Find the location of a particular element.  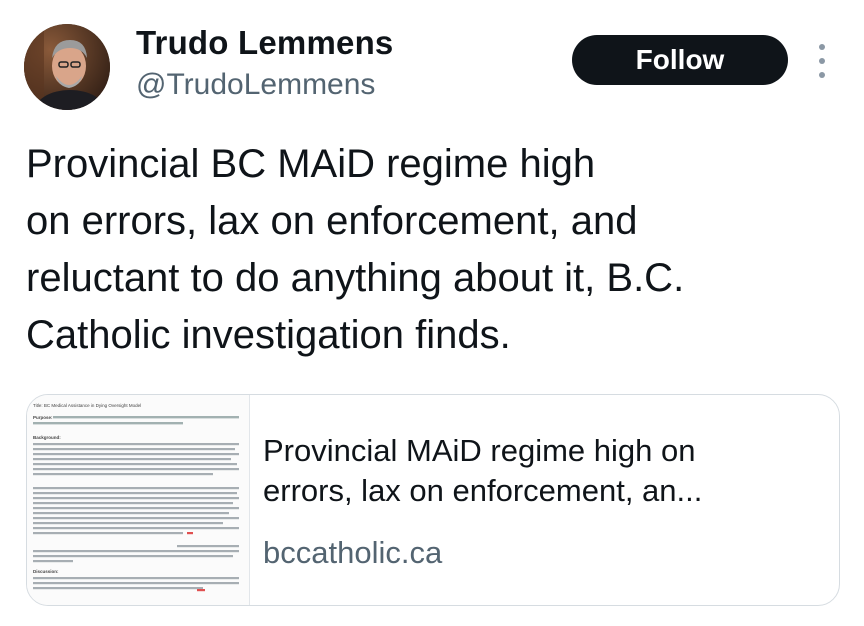

tweet-text-line: on errors, lax on enforcement, and is located at coordinates (332, 221).